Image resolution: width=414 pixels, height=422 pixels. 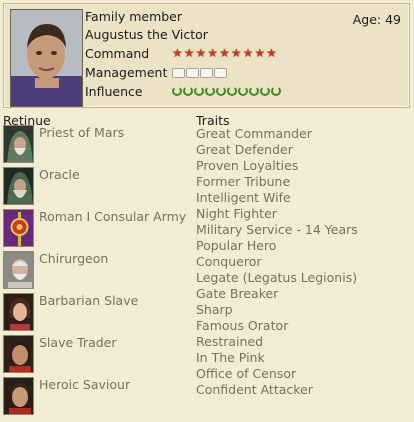 What do you see at coordinates (85, 384) in the screenshot?
I see `retinue-item-label: Heroic Saviour` at bounding box center [85, 384].